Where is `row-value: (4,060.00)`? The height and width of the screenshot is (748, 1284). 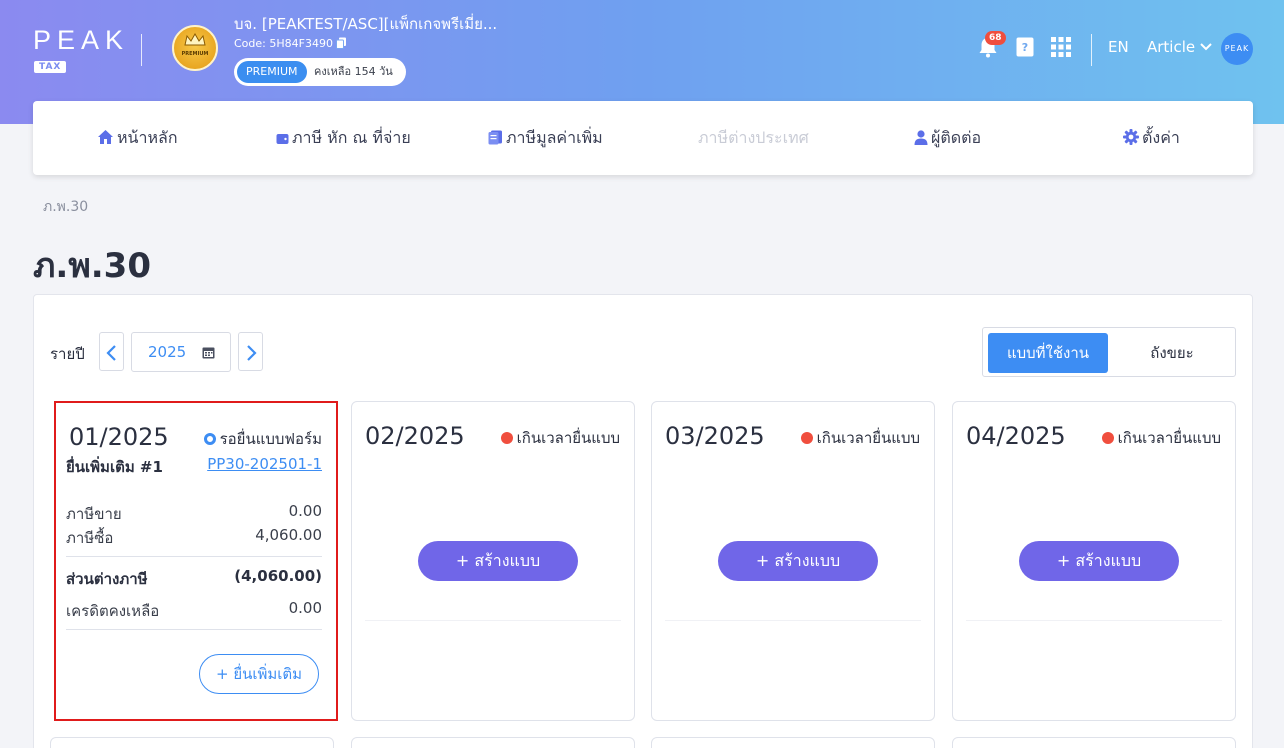 row-value: (4,060.00) is located at coordinates (278, 576).